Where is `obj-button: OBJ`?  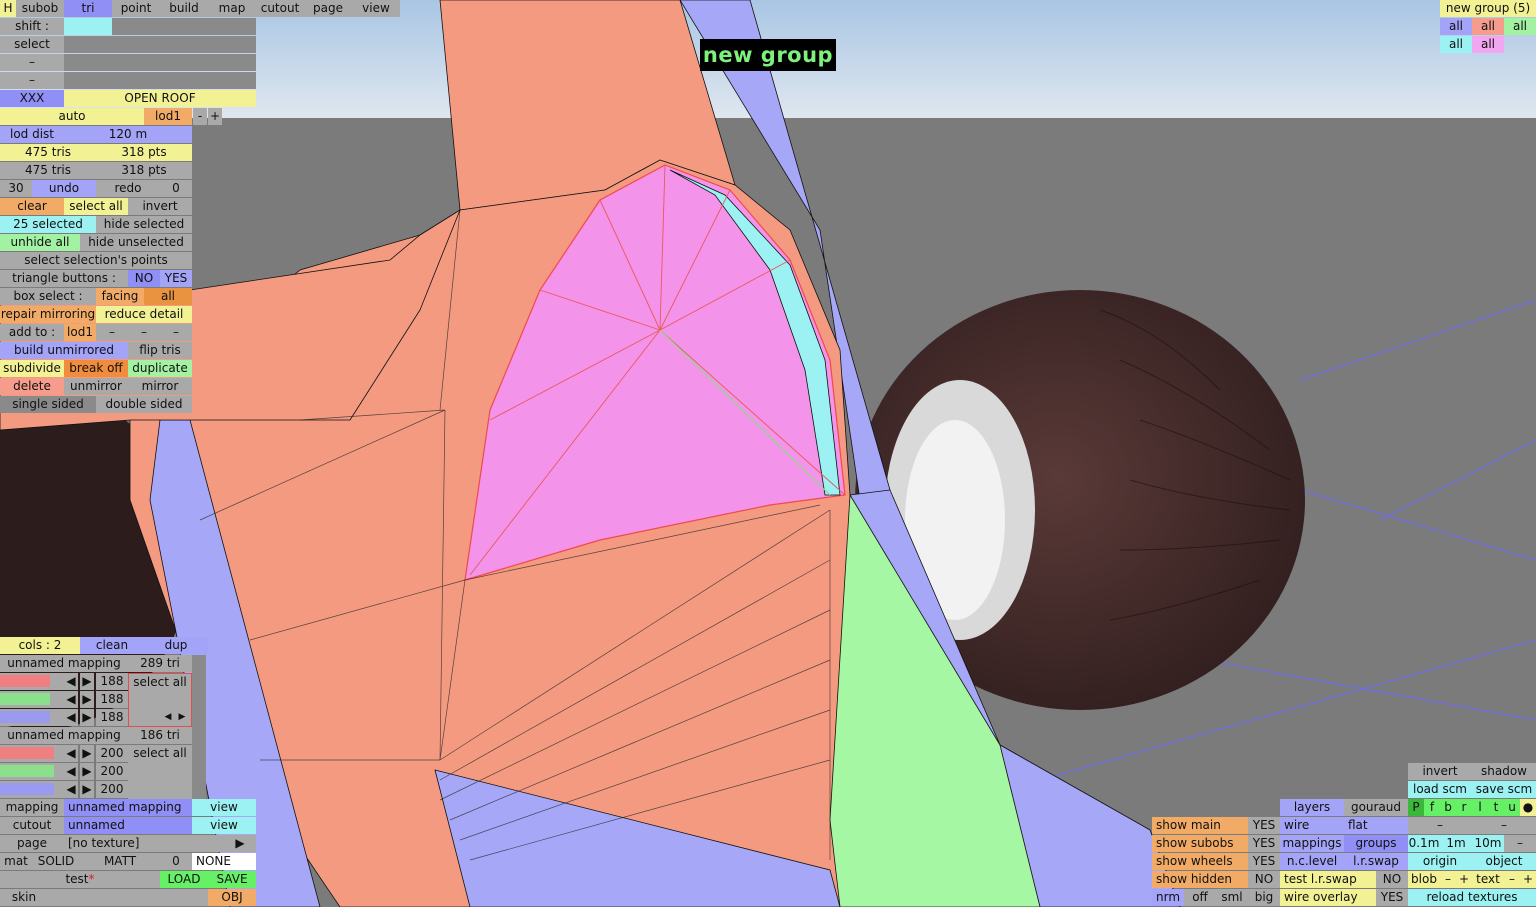 obj-button: OBJ is located at coordinates (232, 897).